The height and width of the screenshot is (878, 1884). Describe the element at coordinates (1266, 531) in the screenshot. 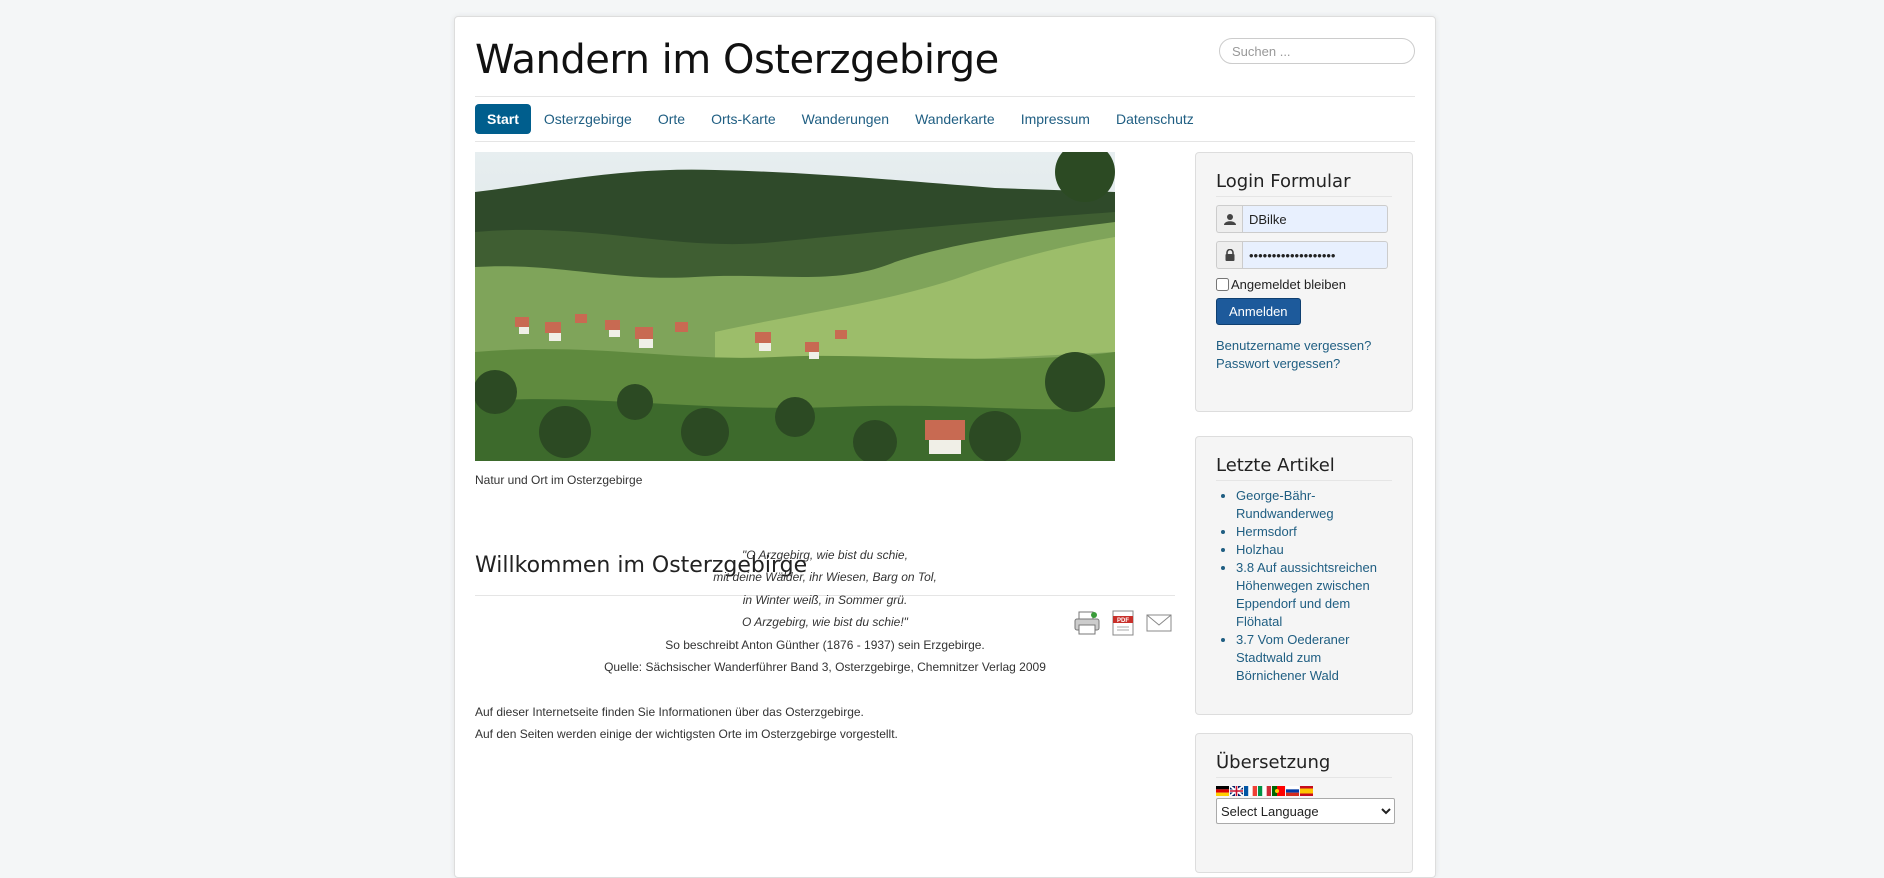

I see `article-link: Hermsdorf` at that location.